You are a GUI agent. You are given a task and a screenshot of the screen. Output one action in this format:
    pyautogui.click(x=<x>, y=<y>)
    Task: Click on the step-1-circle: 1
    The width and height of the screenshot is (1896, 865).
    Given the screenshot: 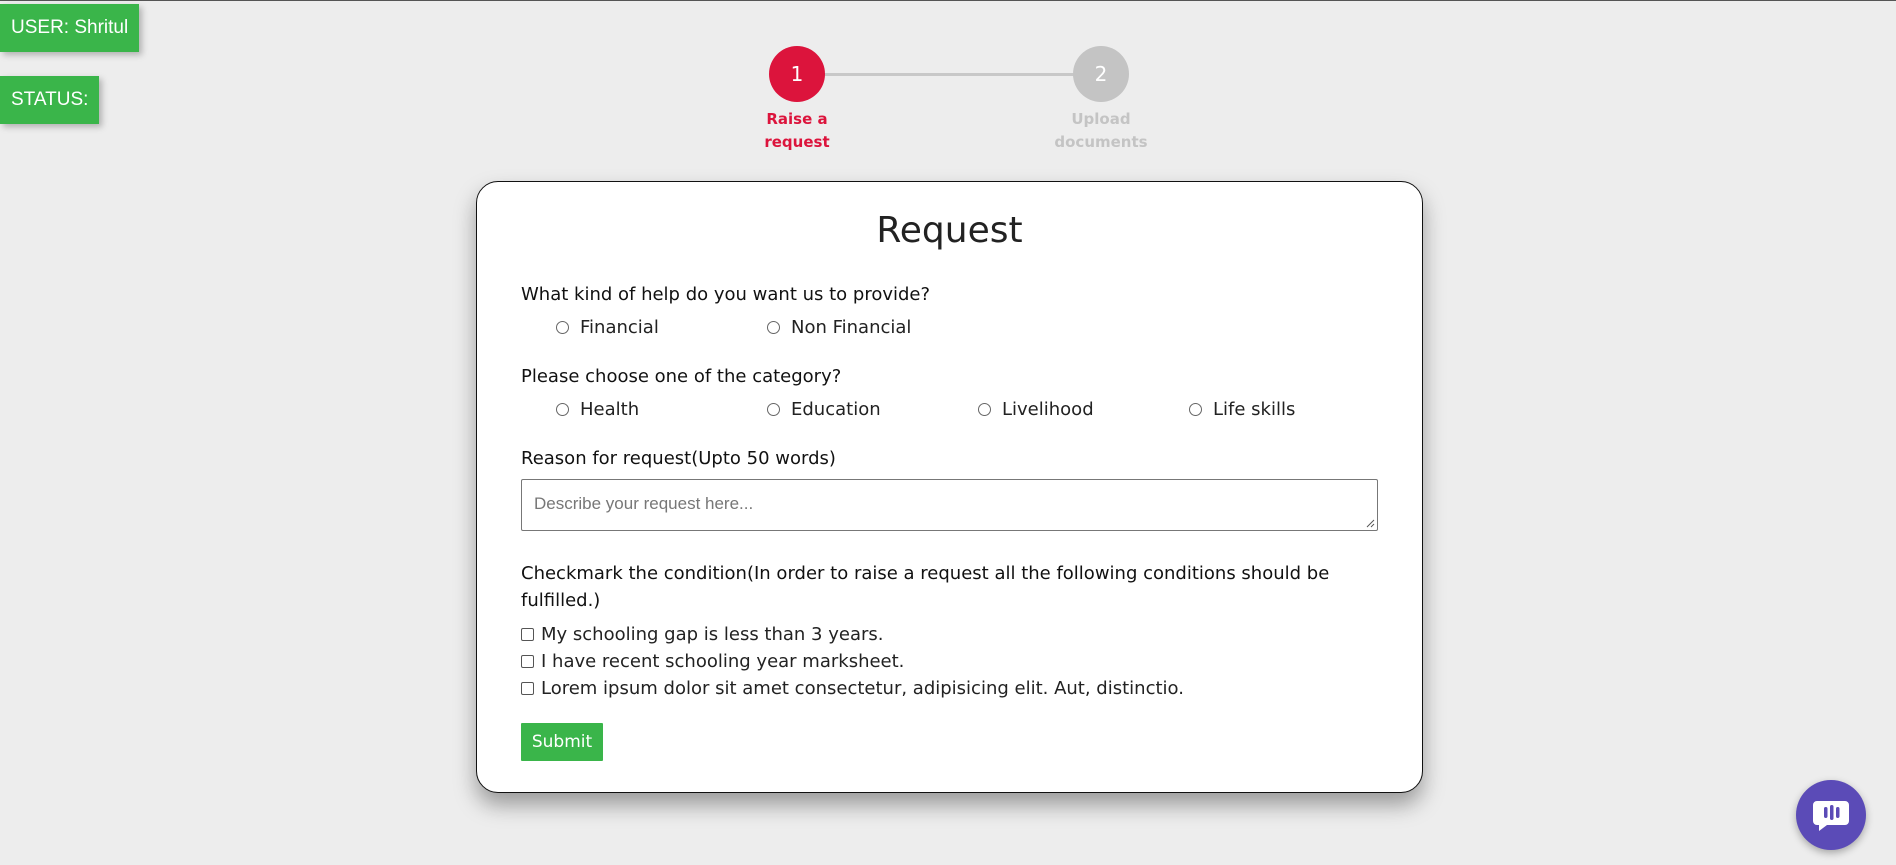 What is the action you would take?
    pyautogui.click(x=797, y=74)
    